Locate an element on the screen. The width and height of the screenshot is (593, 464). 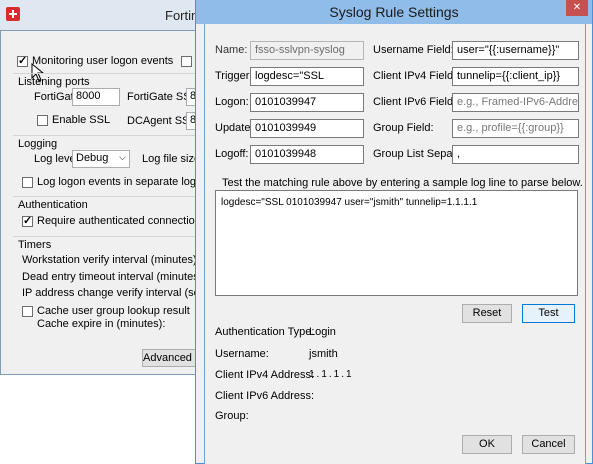
enable-ssl-checkbox is located at coordinates (42, 120).